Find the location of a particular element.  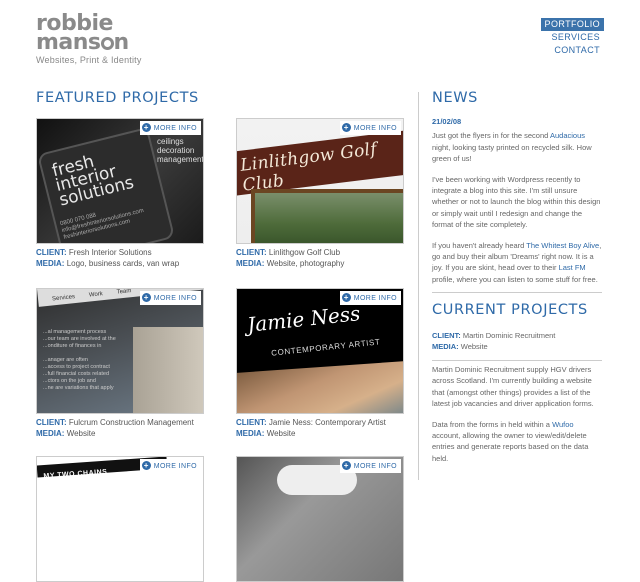

thumbnail-text: Linlithgow Golf Club is located at coordinates (309, 167).